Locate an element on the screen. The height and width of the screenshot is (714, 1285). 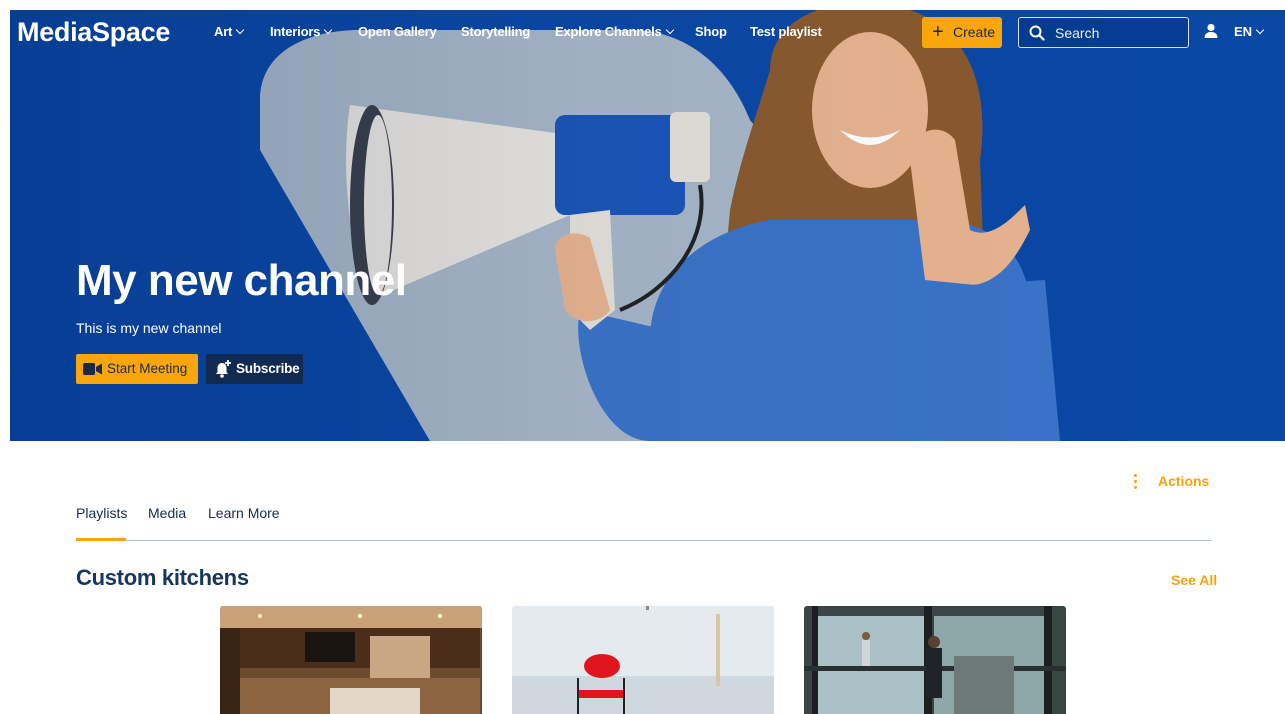
nav-item-test-playlist: Test playlist is located at coordinates (786, 31).